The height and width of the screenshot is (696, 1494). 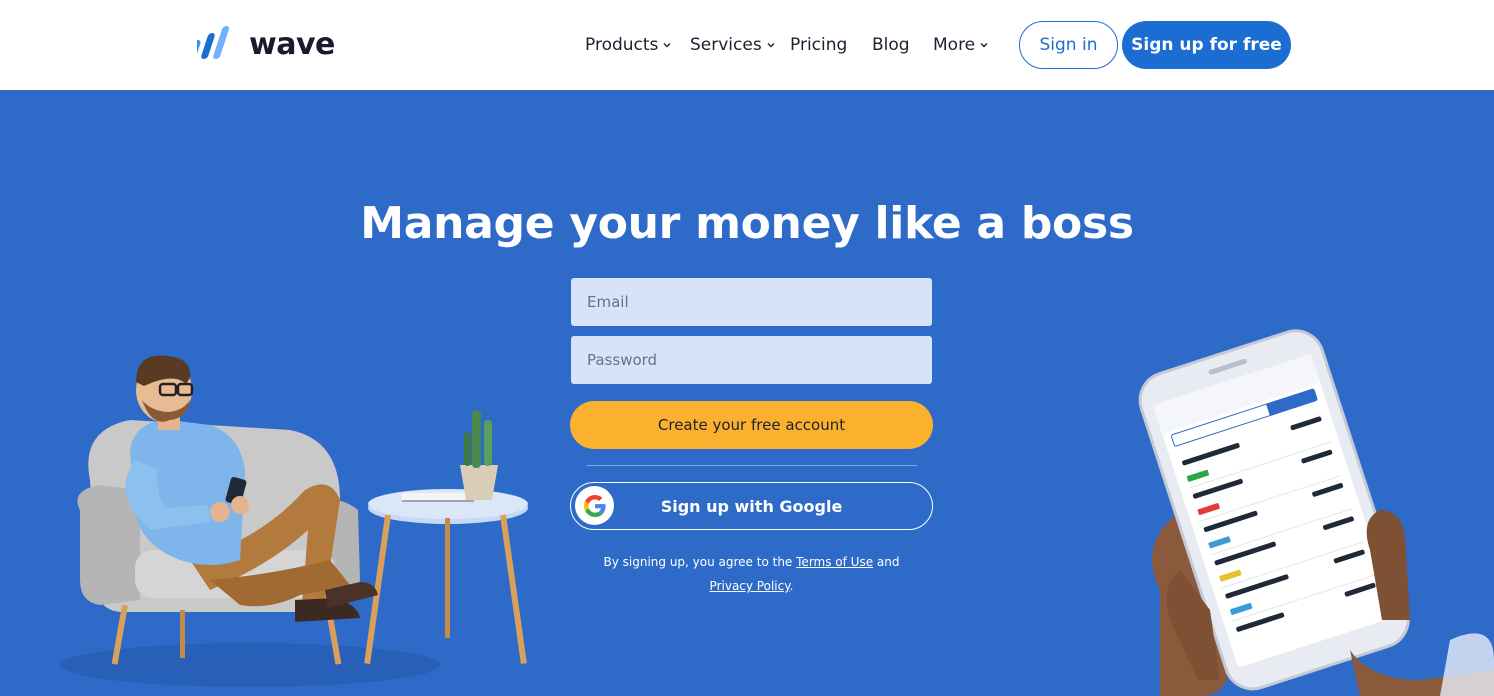 I want to click on terms-of-use-link: Terms of Use, so click(x=834, y=562).